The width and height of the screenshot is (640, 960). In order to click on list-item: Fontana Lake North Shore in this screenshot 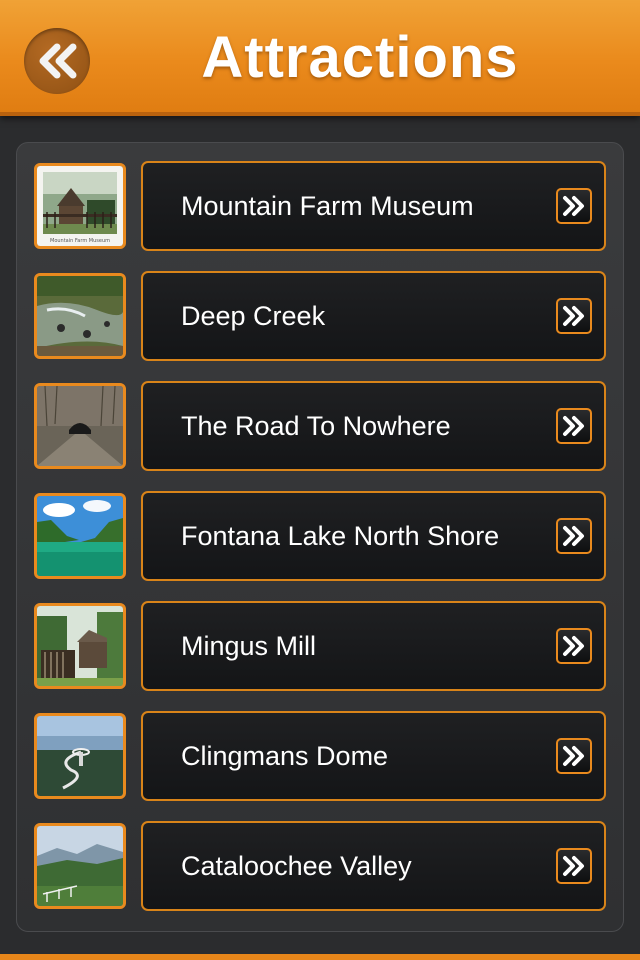, I will do `click(321, 537)`.